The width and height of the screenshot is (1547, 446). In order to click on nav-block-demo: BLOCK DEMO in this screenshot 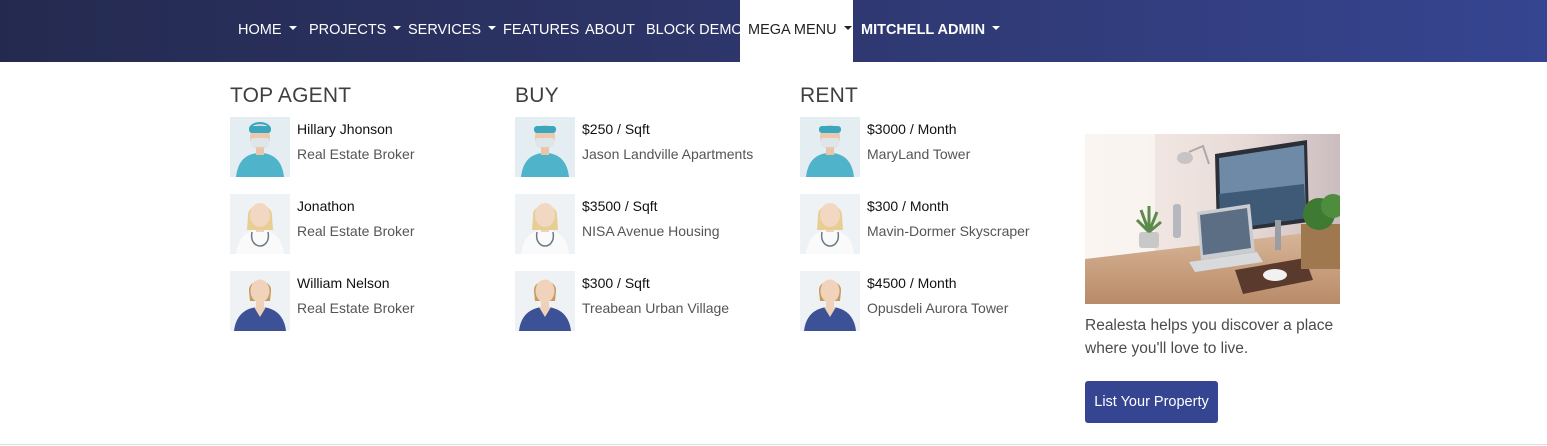, I will do `click(694, 31)`.